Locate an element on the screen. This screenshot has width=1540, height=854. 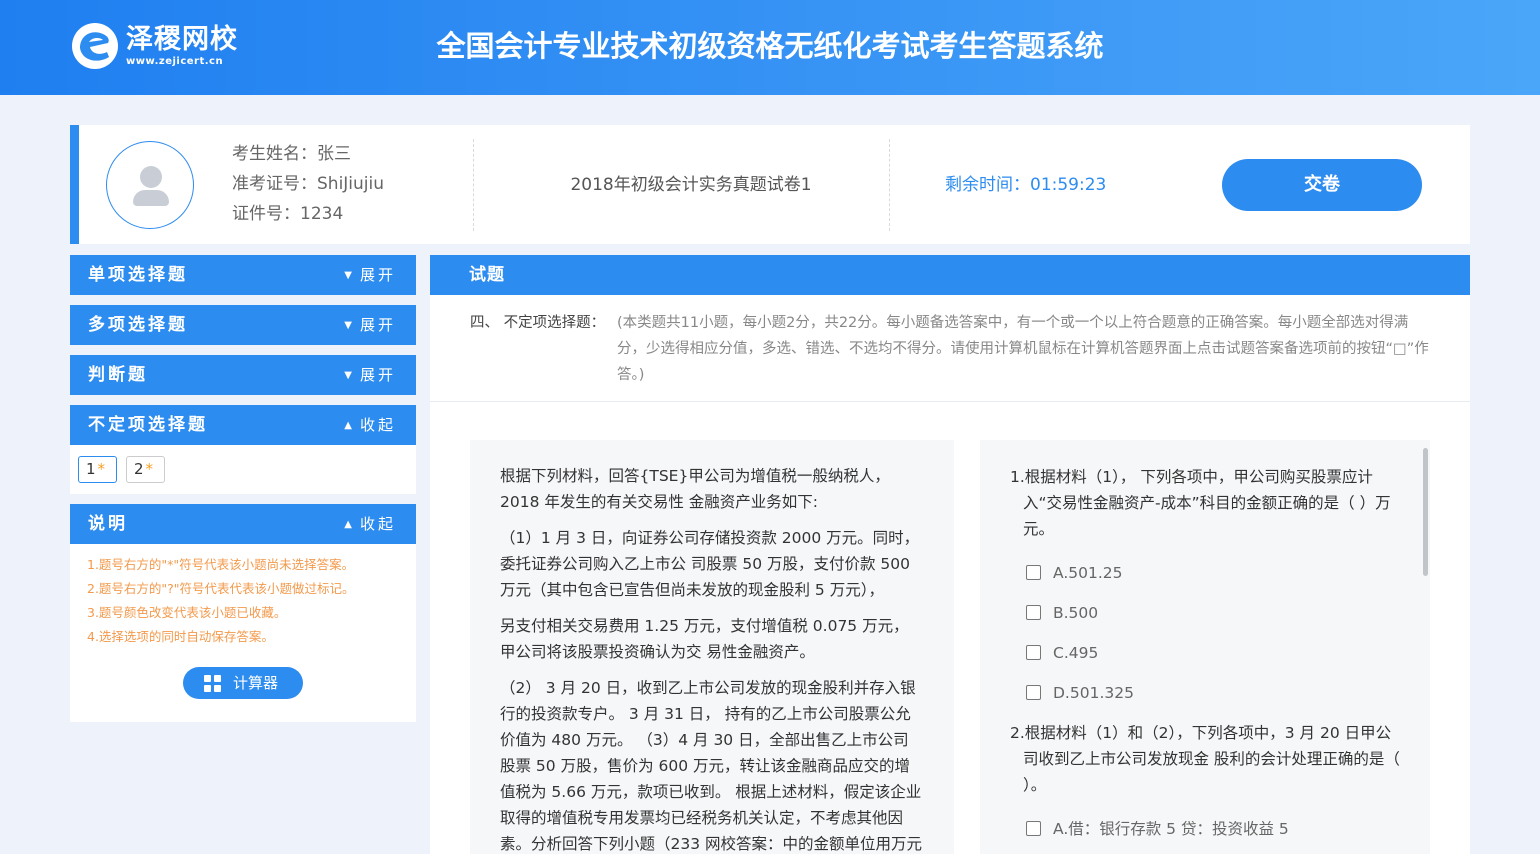
candidate-details: 考生姓名：张三 准考证号：ShiJiujiu 证件号：1234 is located at coordinates (308, 184).